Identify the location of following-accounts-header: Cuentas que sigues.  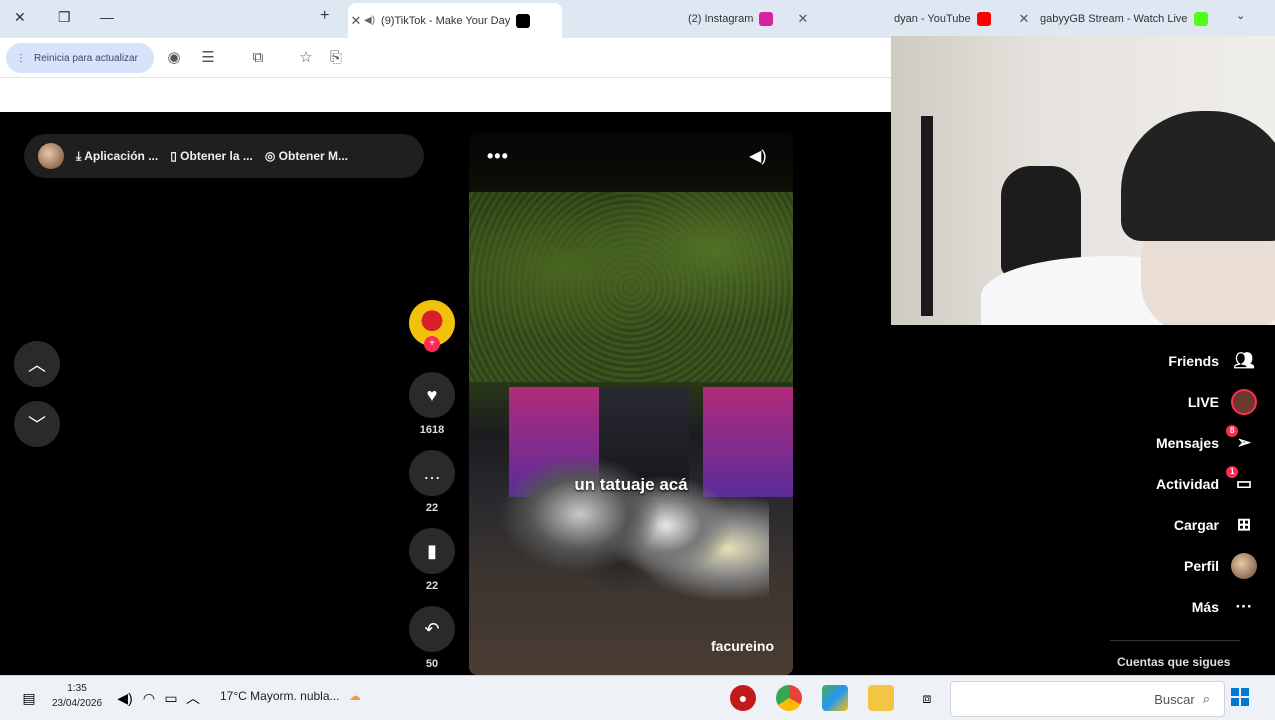
(1174, 662).